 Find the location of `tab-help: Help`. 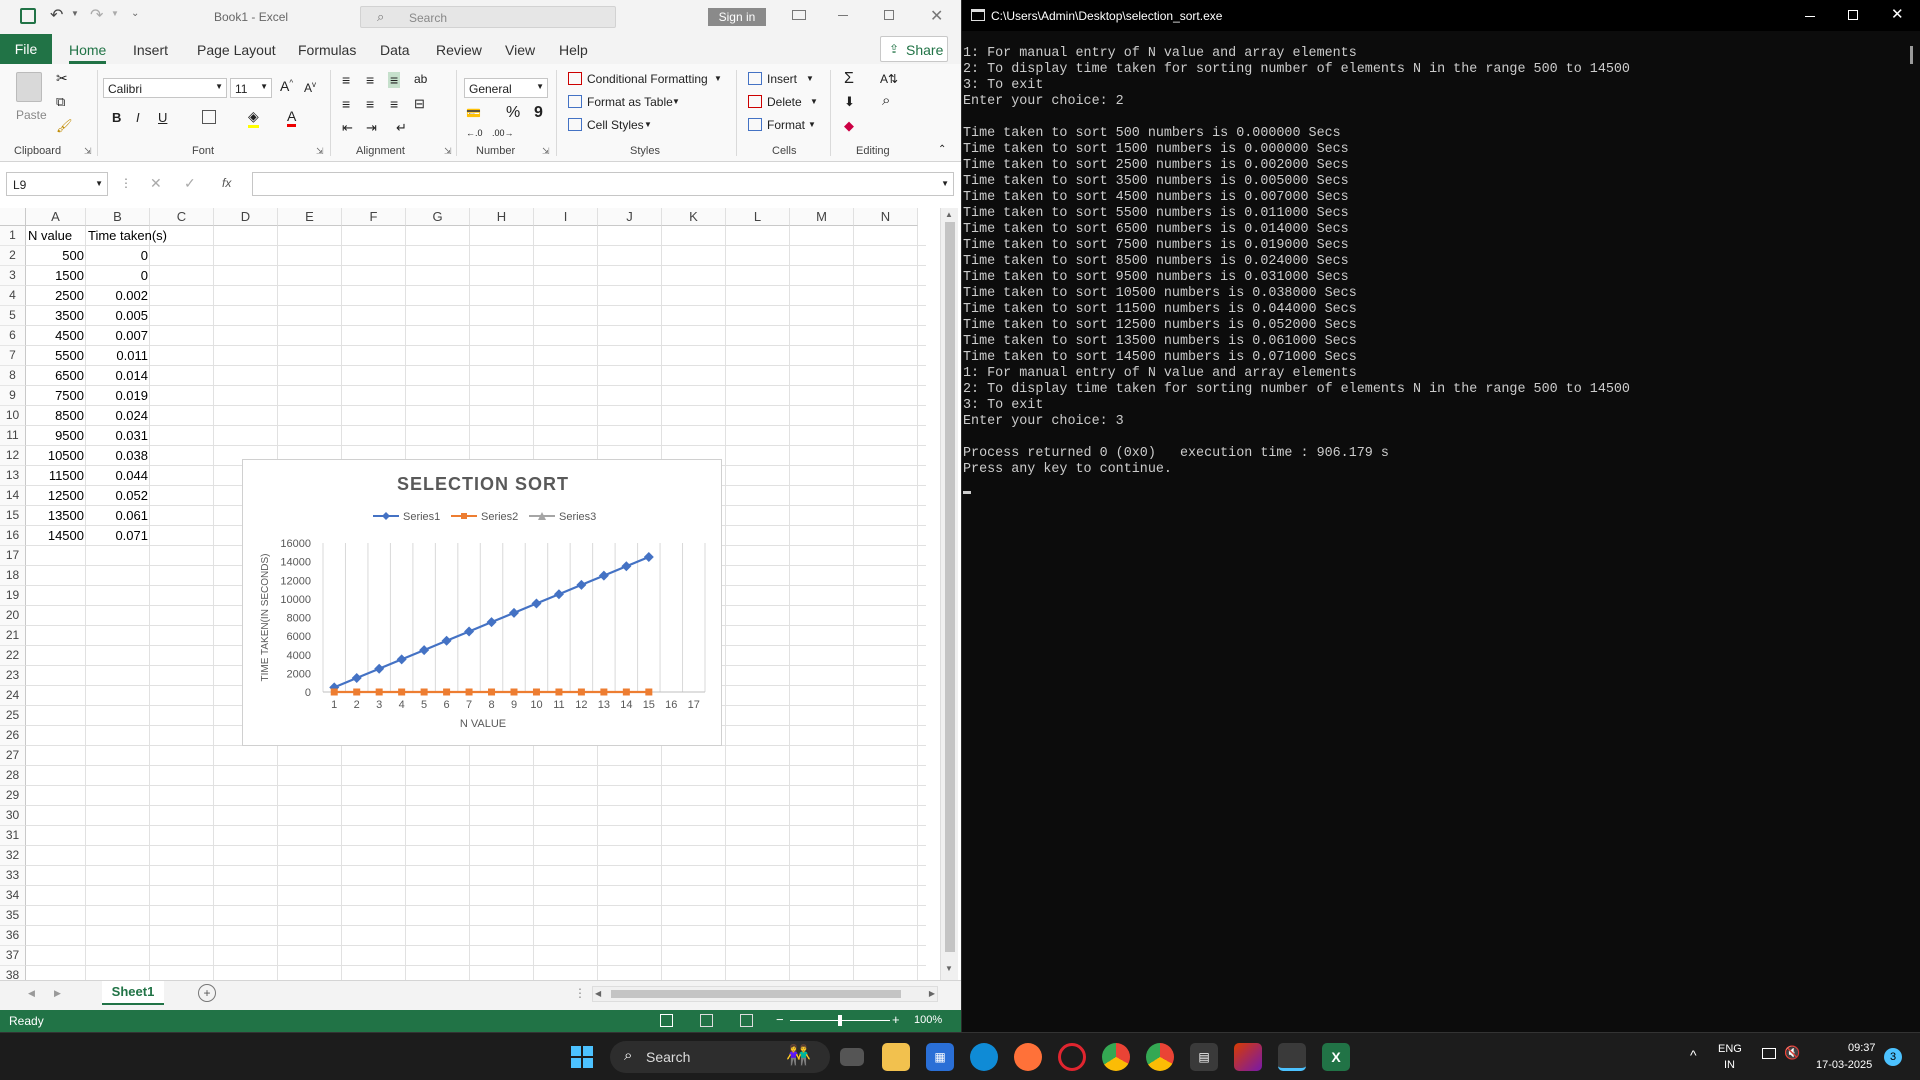

tab-help: Help is located at coordinates (573, 50).